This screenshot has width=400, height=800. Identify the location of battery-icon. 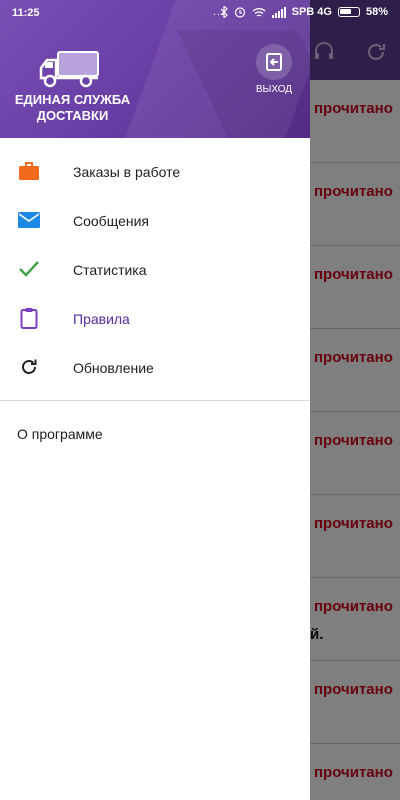
(348, 12).